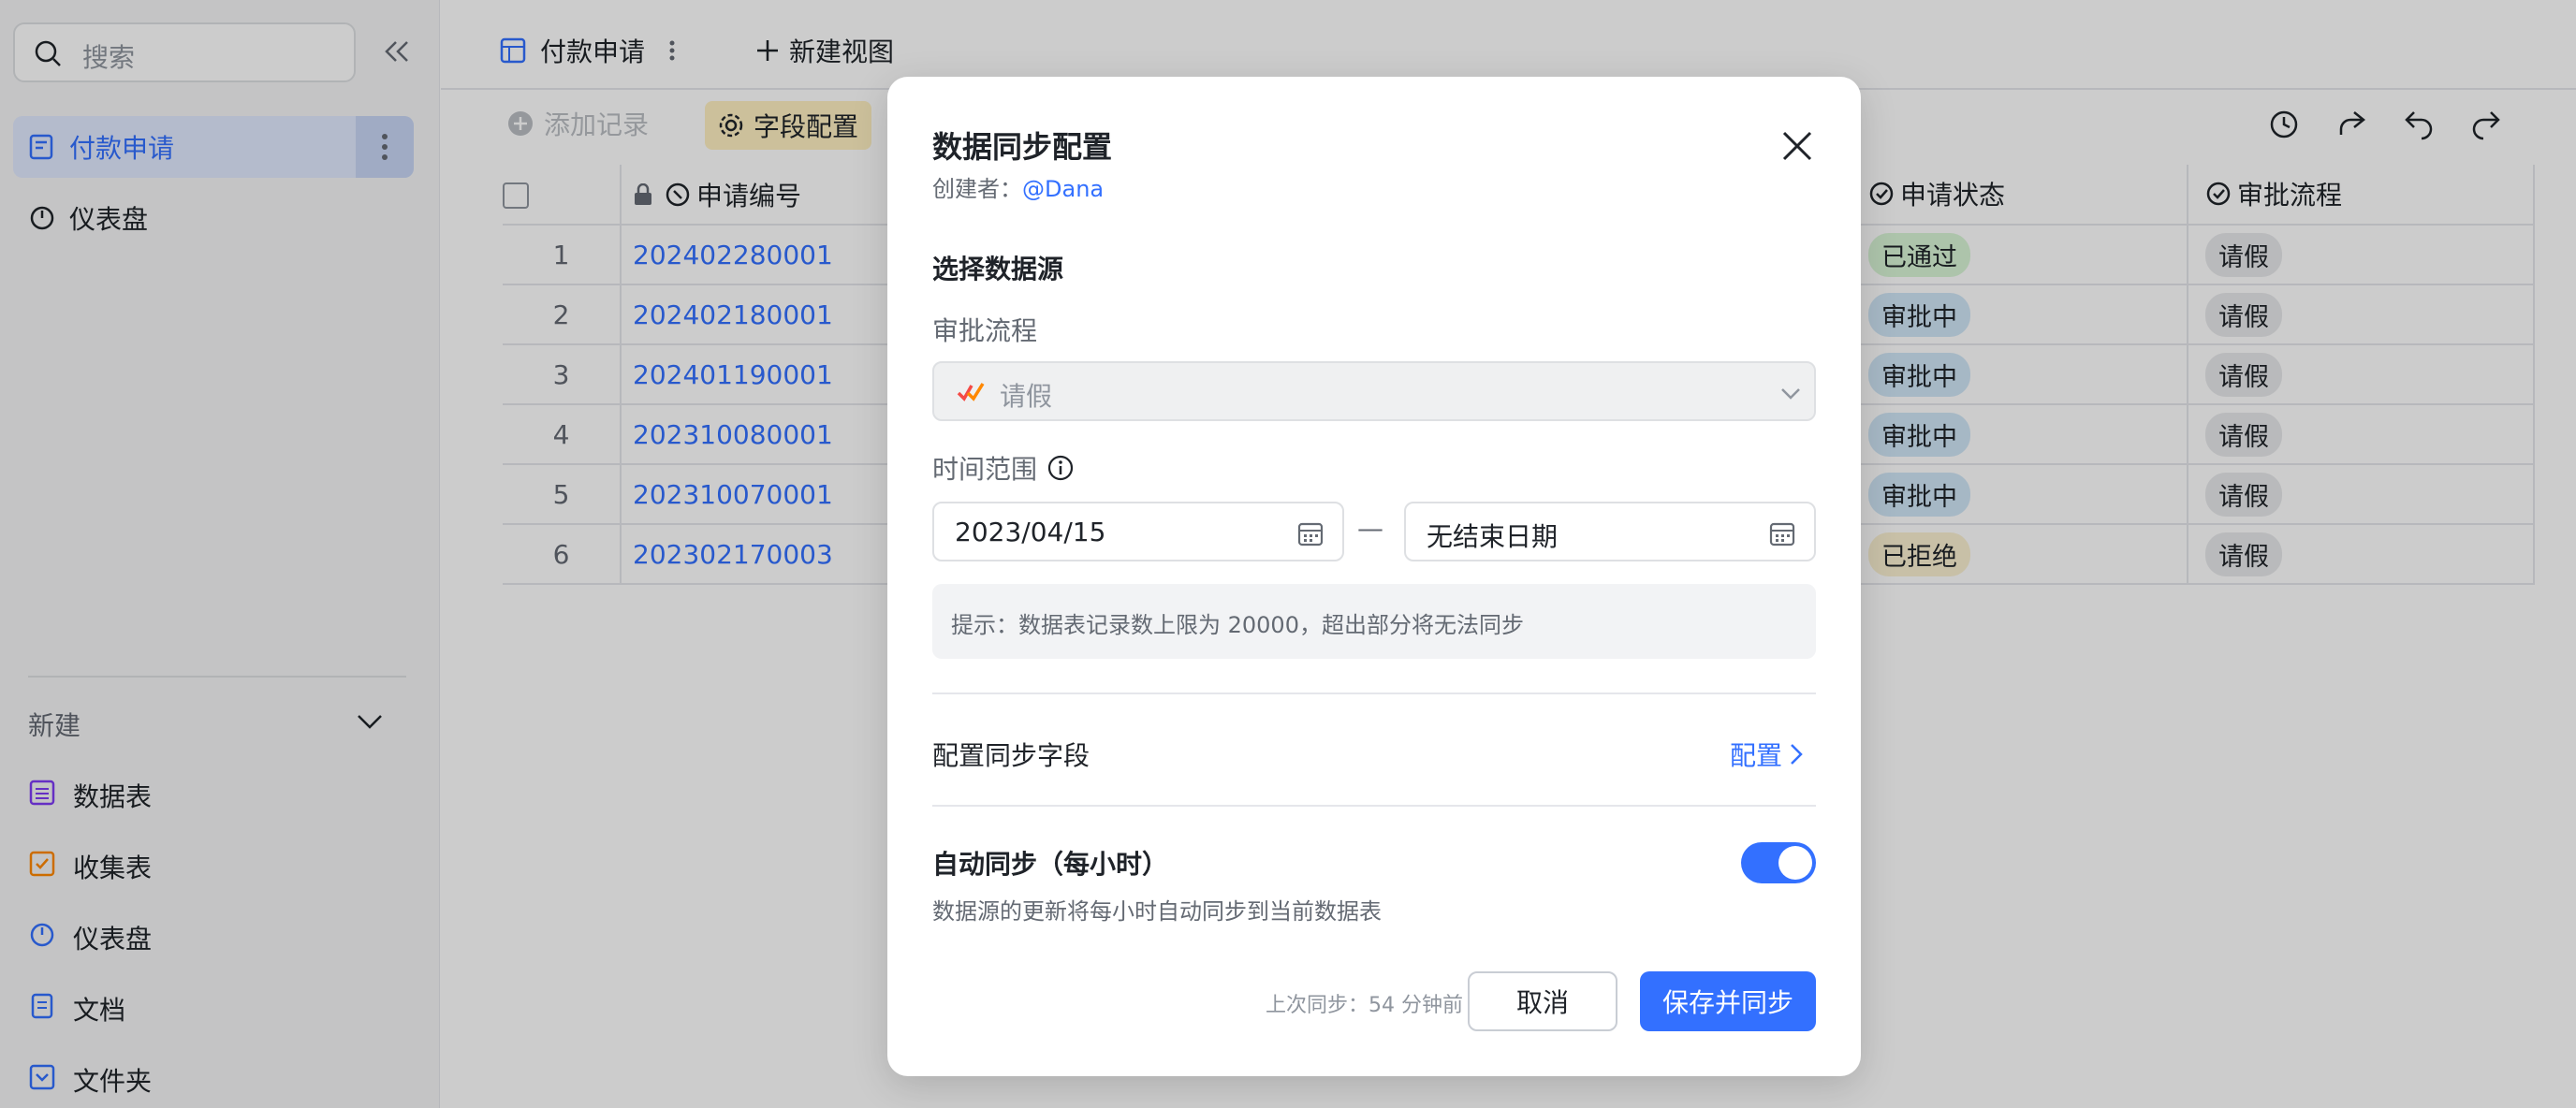 This screenshot has height=1108, width=2576. What do you see at coordinates (1728, 1001) in the screenshot?
I see `save-and-sync-button: 保存并同步` at bounding box center [1728, 1001].